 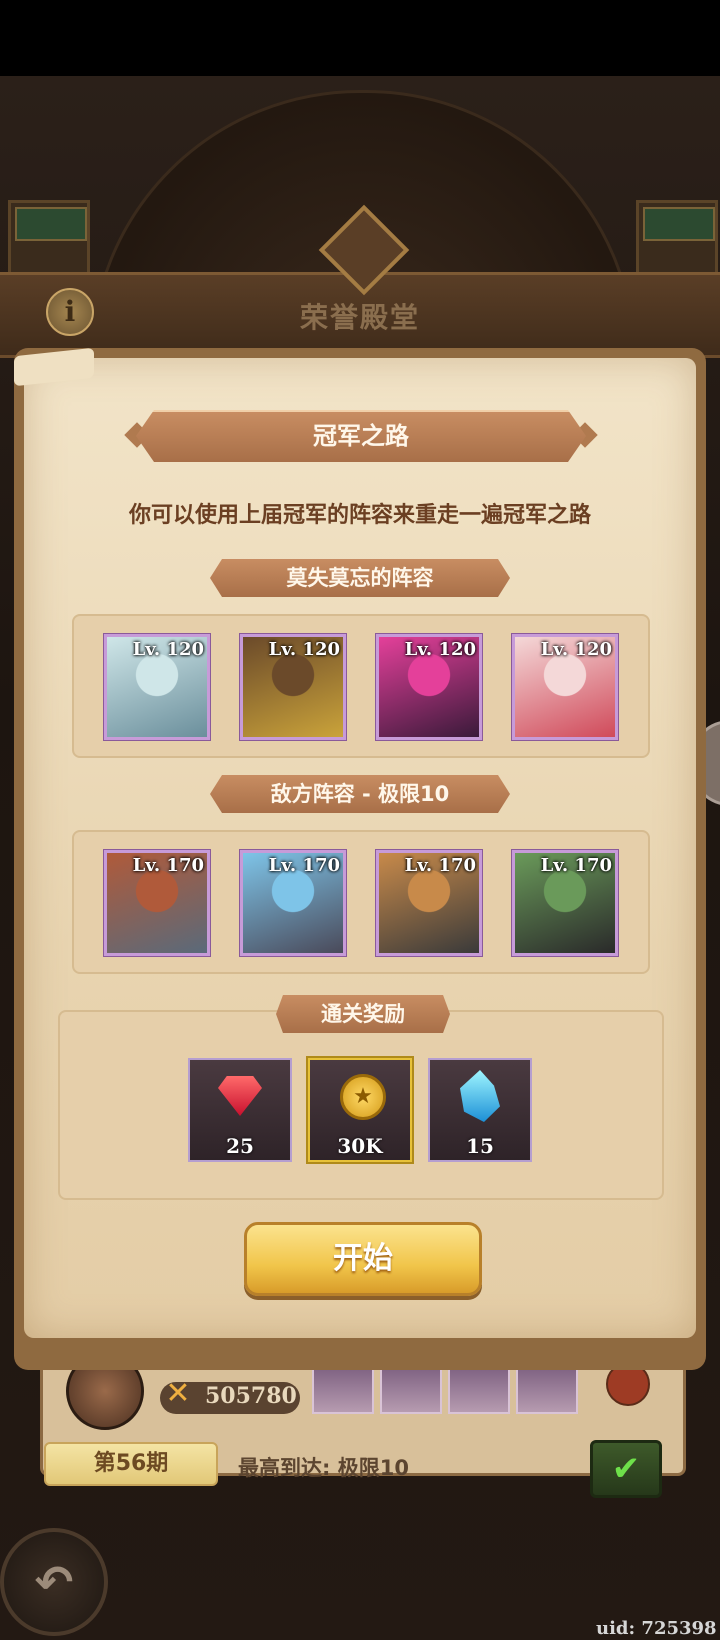 What do you see at coordinates (131, 1464) in the screenshot?
I see `season-label: 第56期` at bounding box center [131, 1464].